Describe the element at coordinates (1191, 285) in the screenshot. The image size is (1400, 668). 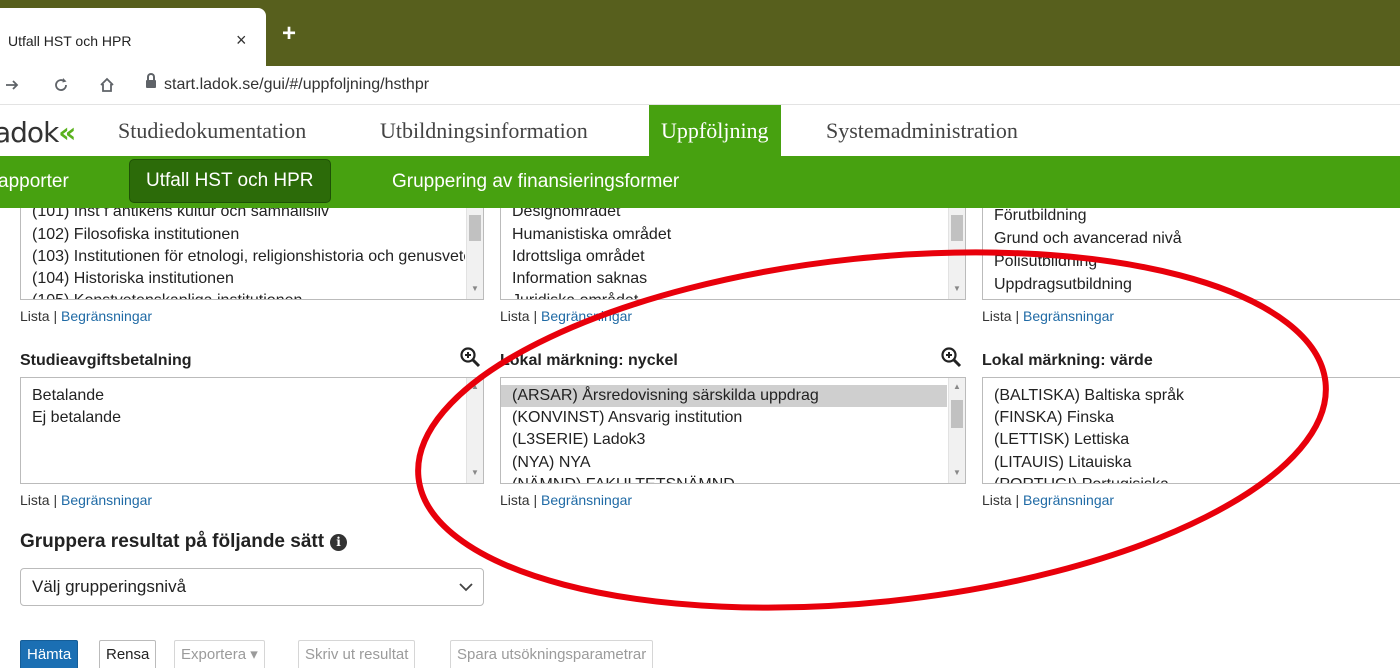
I see `list-item: Uppdragsutbildning` at that location.